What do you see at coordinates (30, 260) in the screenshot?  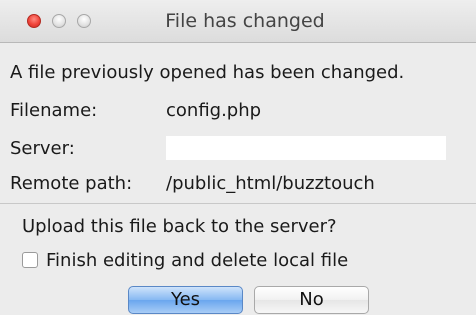 I see `finish-editing-checkbox` at bounding box center [30, 260].